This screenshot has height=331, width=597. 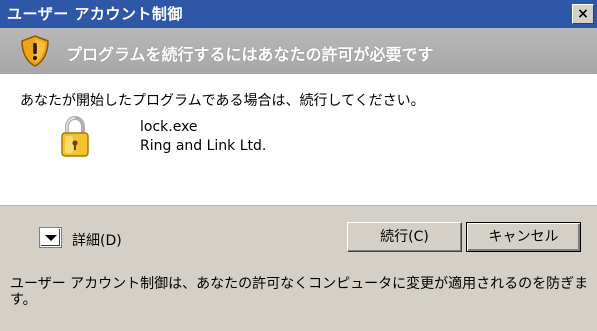 I want to click on window-title: ユーザー アカウント制御, so click(x=95, y=14).